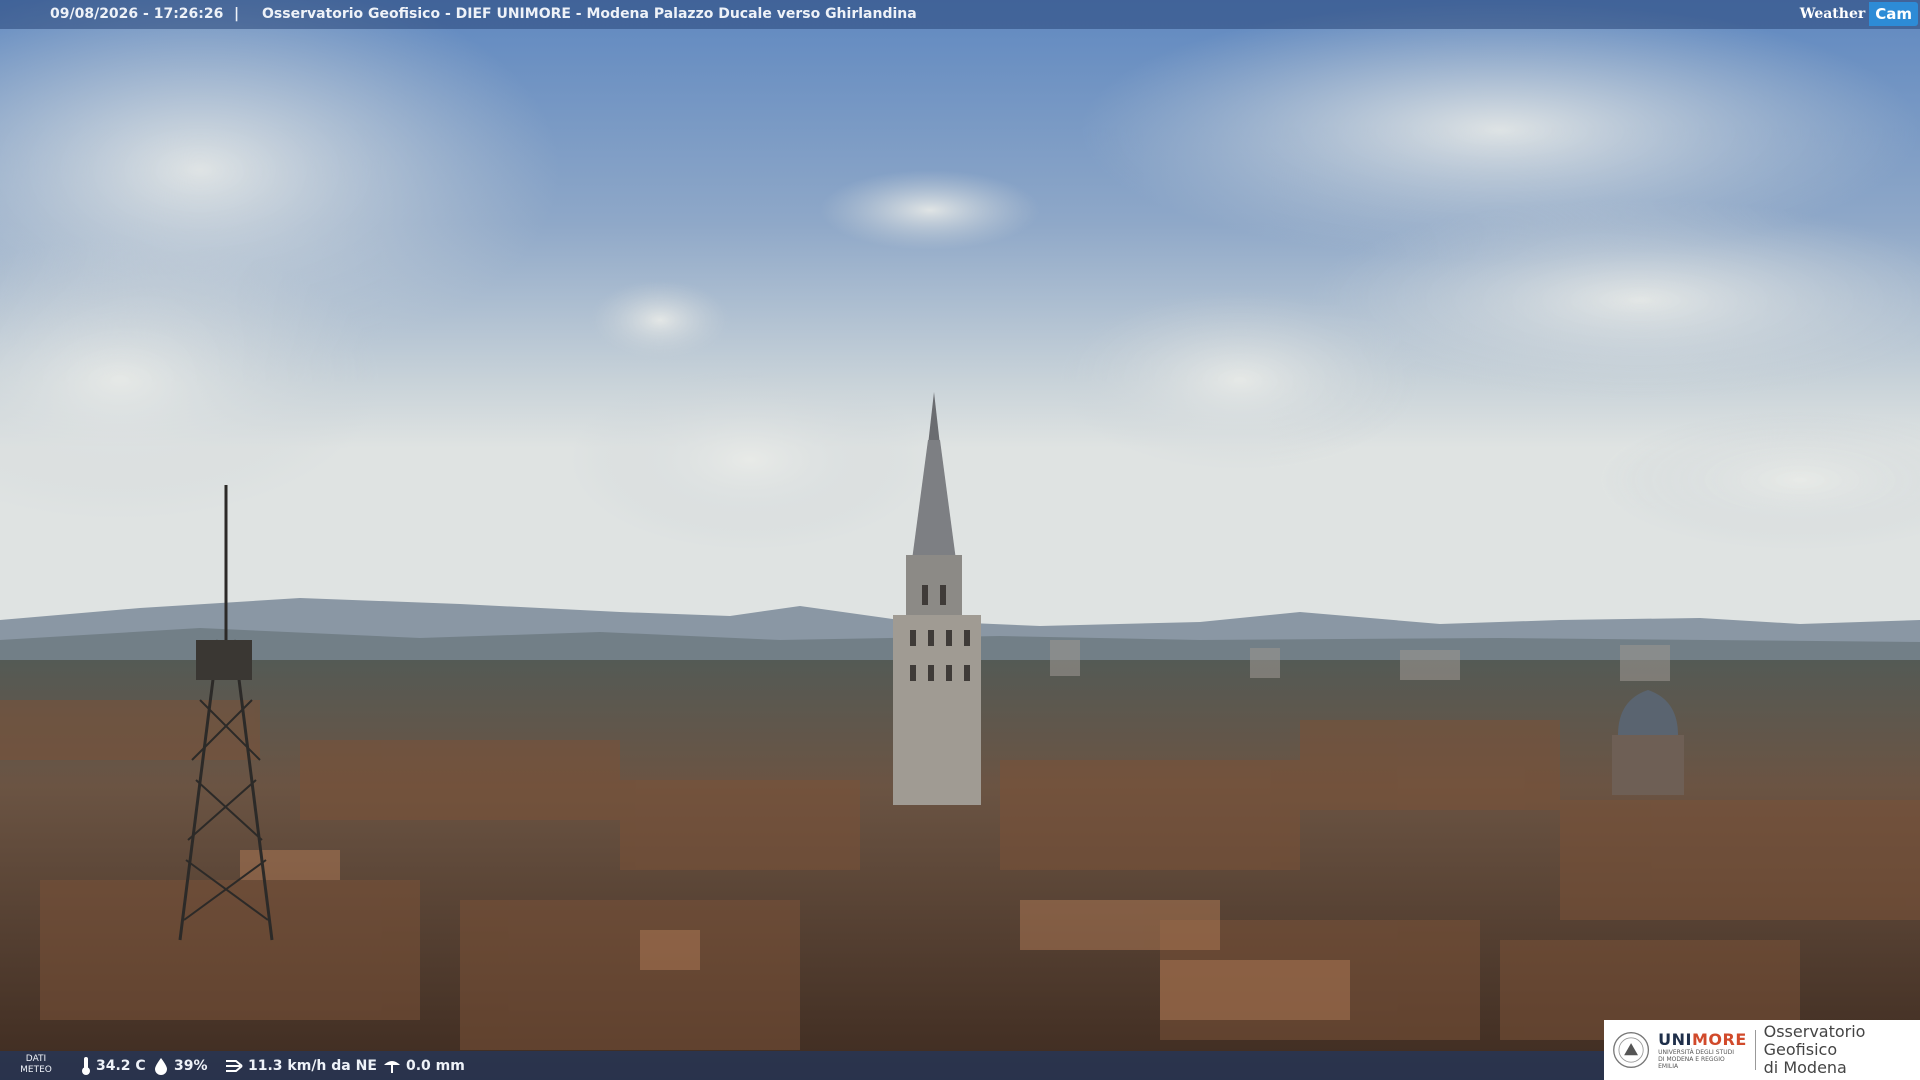 The image size is (1920, 1080). What do you see at coordinates (36, 1070) in the screenshot?
I see `dati-label-line2: METEO` at bounding box center [36, 1070].